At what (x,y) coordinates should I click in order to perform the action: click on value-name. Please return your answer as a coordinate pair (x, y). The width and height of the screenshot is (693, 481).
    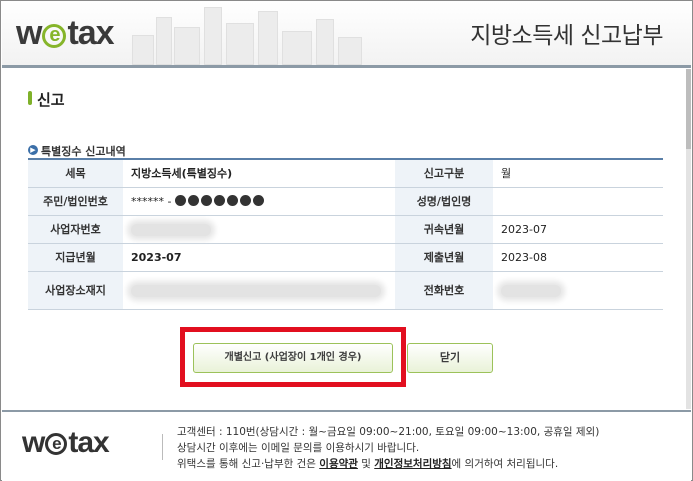
    Looking at the image, I should click on (578, 201).